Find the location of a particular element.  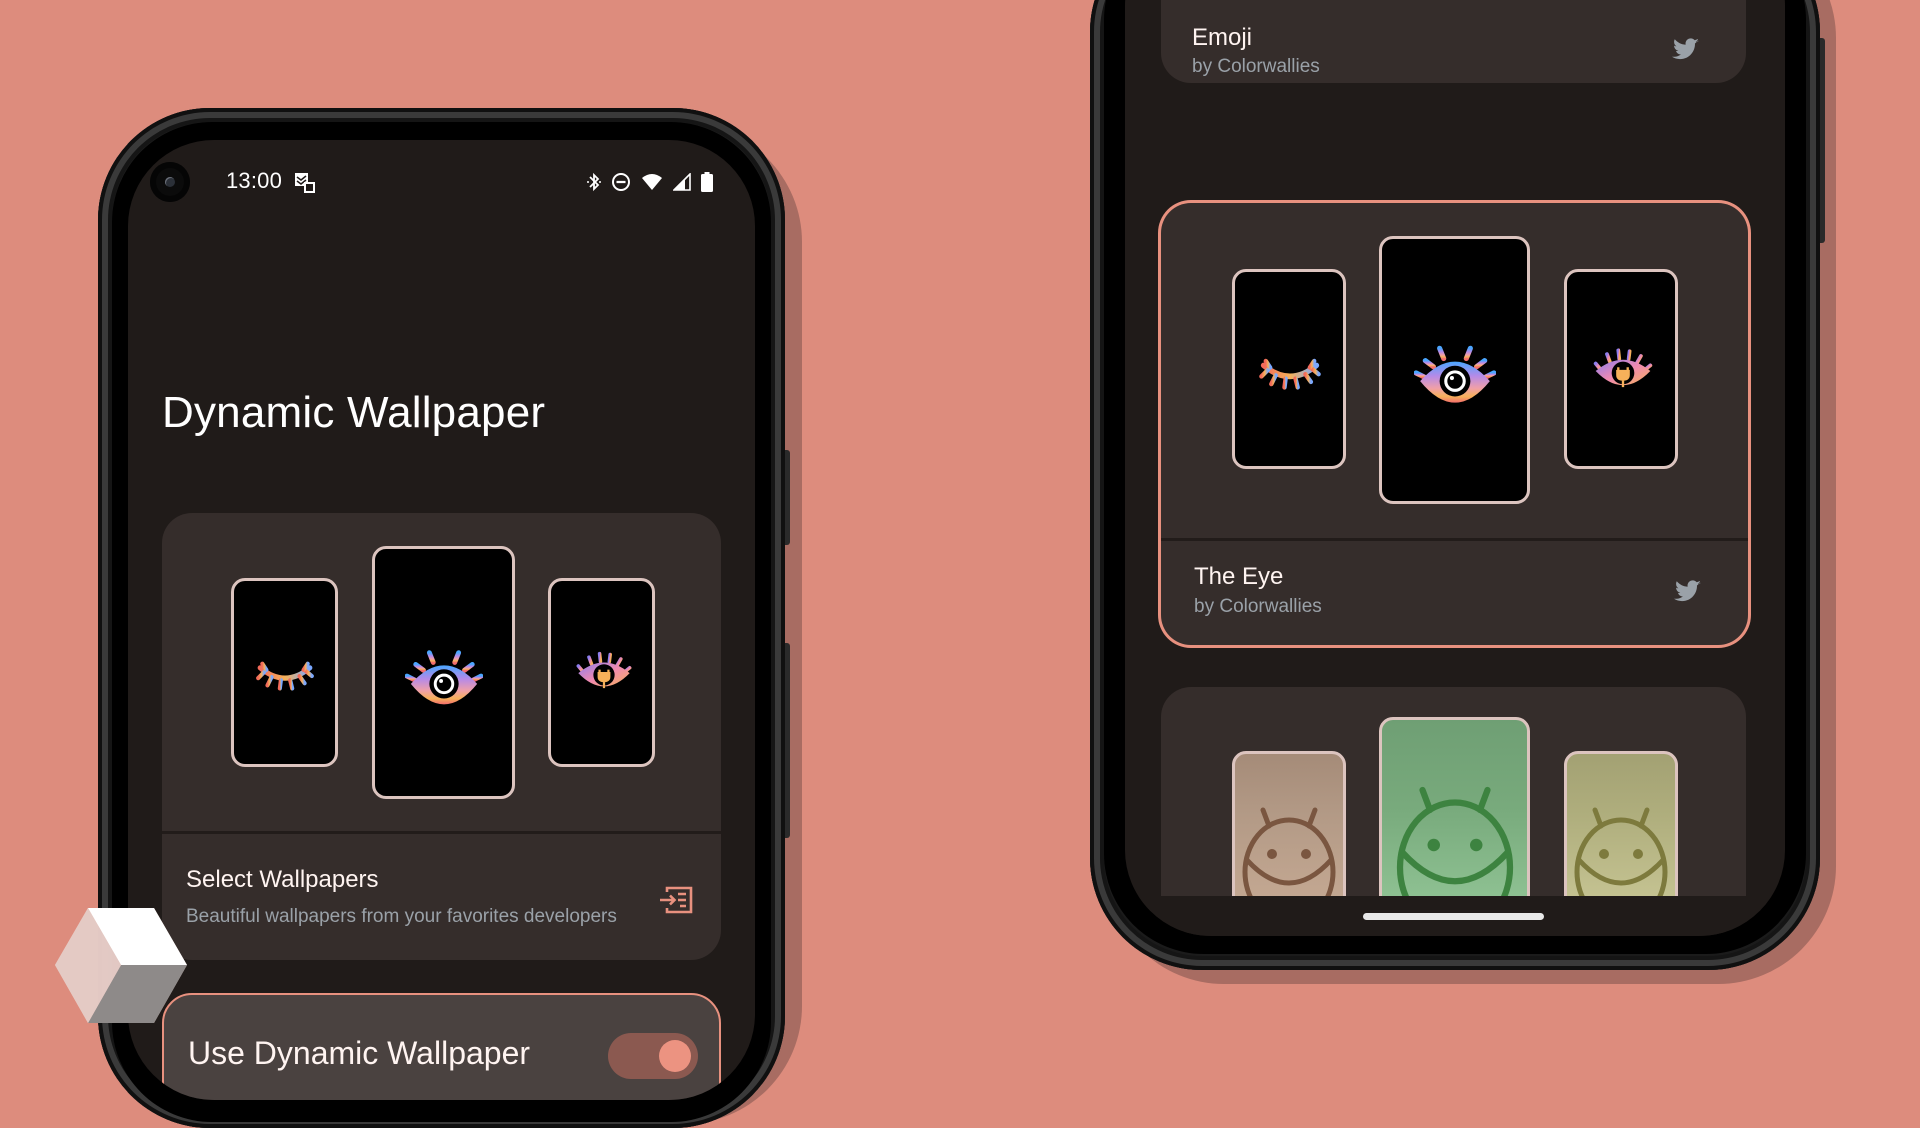

wallpaper-card-android is located at coordinates (1453, 791).